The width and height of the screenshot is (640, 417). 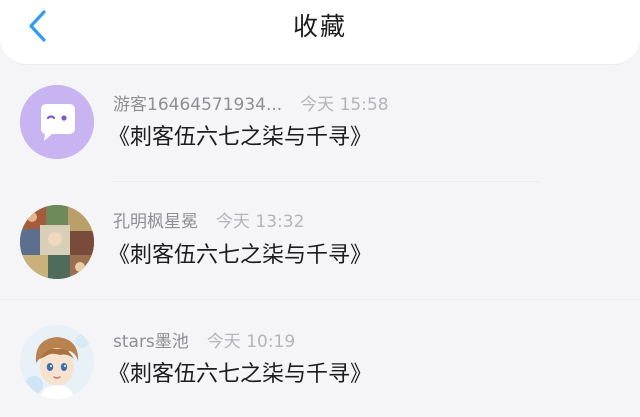 I want to click on username: 孔明枫星冕, so click(x=155, y=222).